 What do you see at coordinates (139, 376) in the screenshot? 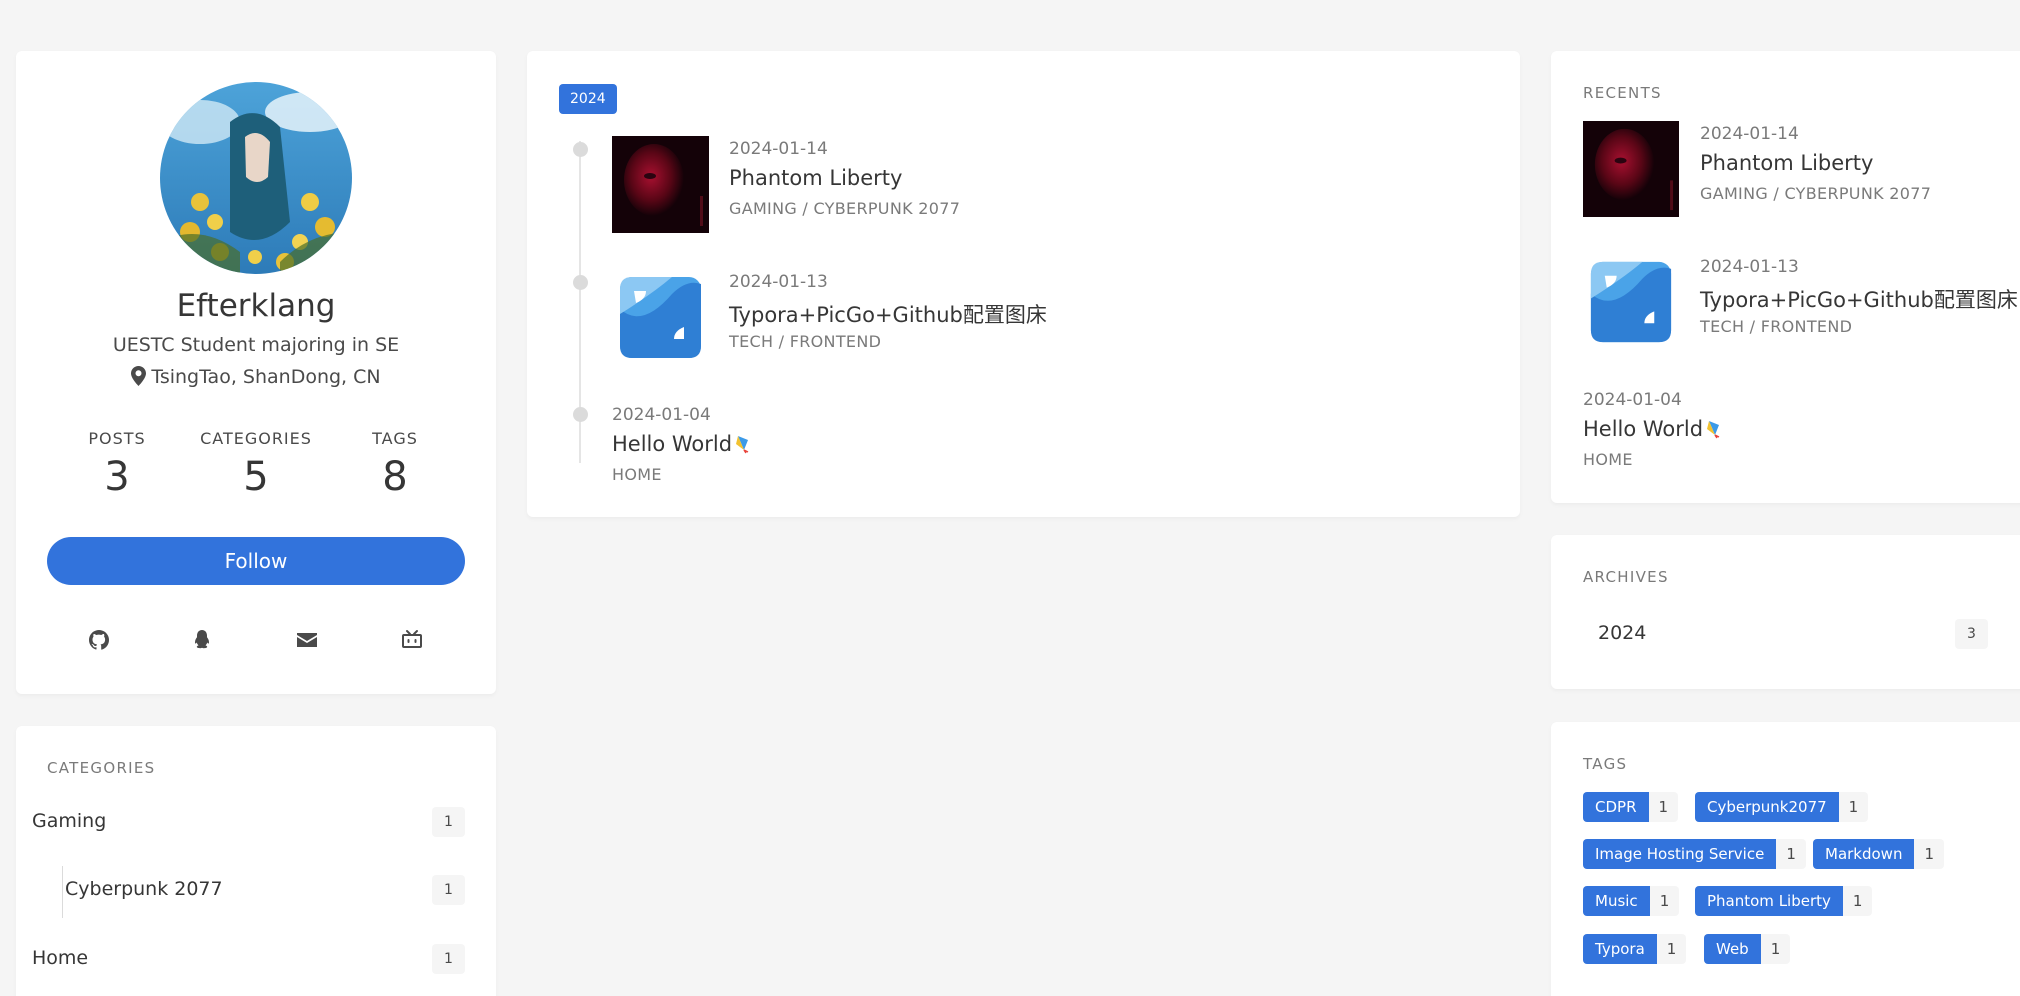
I see `map-marker-icon` at bounding box center [139, 376].